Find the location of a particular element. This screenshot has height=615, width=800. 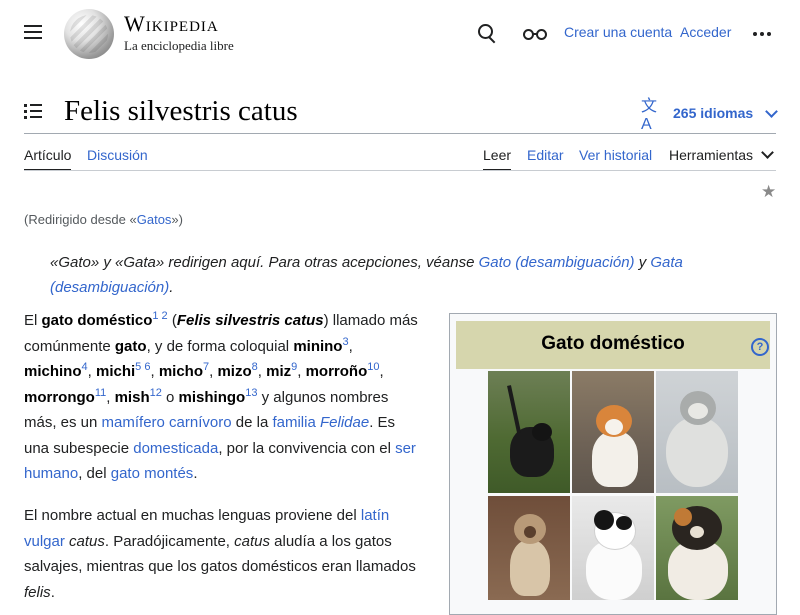

link-familia-felidae: familia Felidae is located at coordinates (320, 422).